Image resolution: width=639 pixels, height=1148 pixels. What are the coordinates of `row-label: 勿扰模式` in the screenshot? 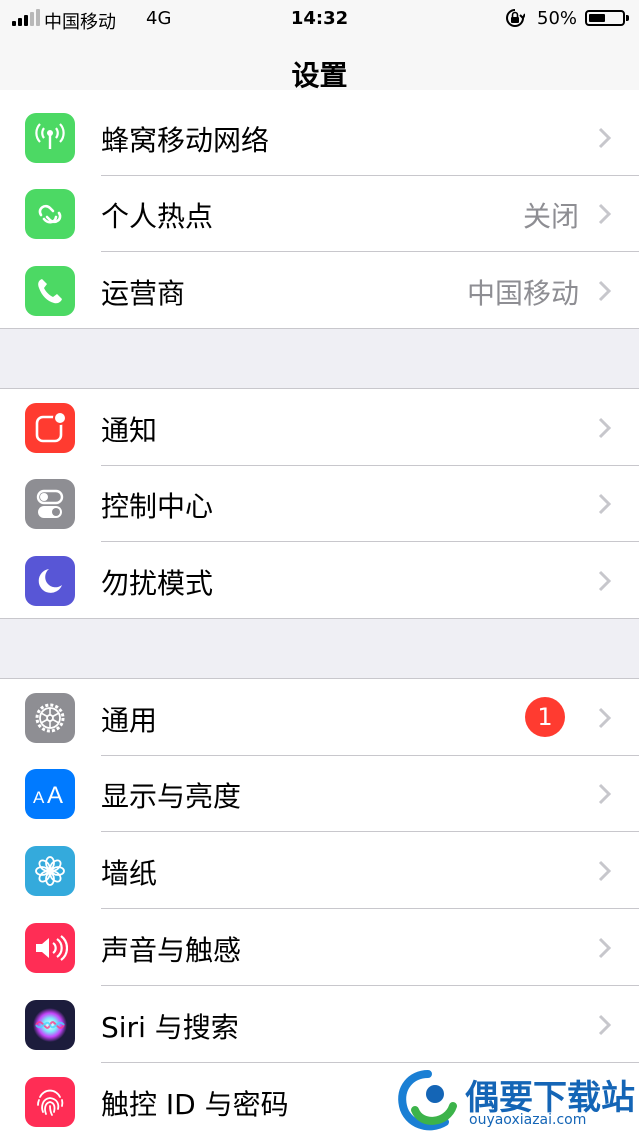 It's located at (157, 583).